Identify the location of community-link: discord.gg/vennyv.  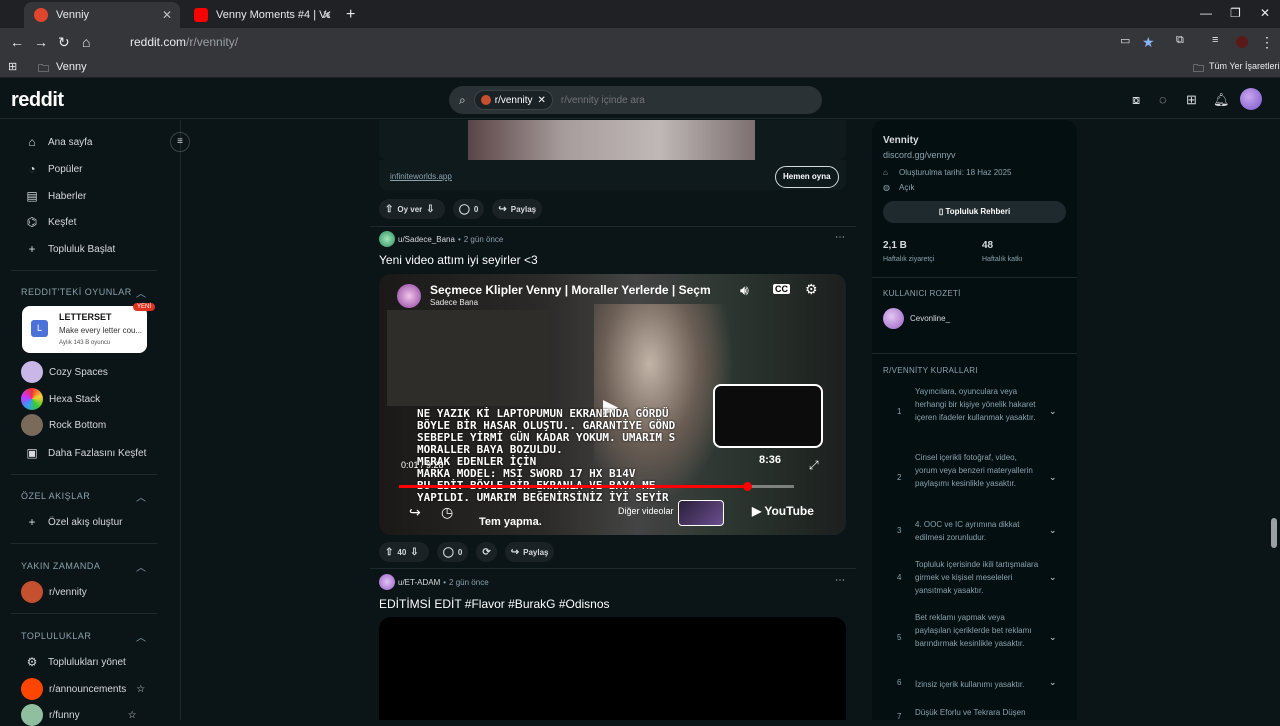
(919, 155).